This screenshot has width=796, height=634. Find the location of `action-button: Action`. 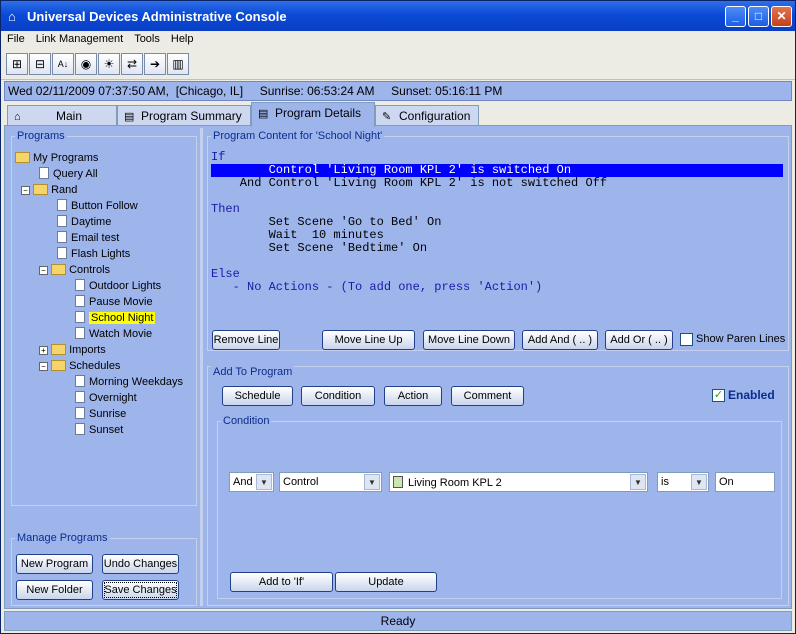

action-button: Action is located at coordinates (413, 396).